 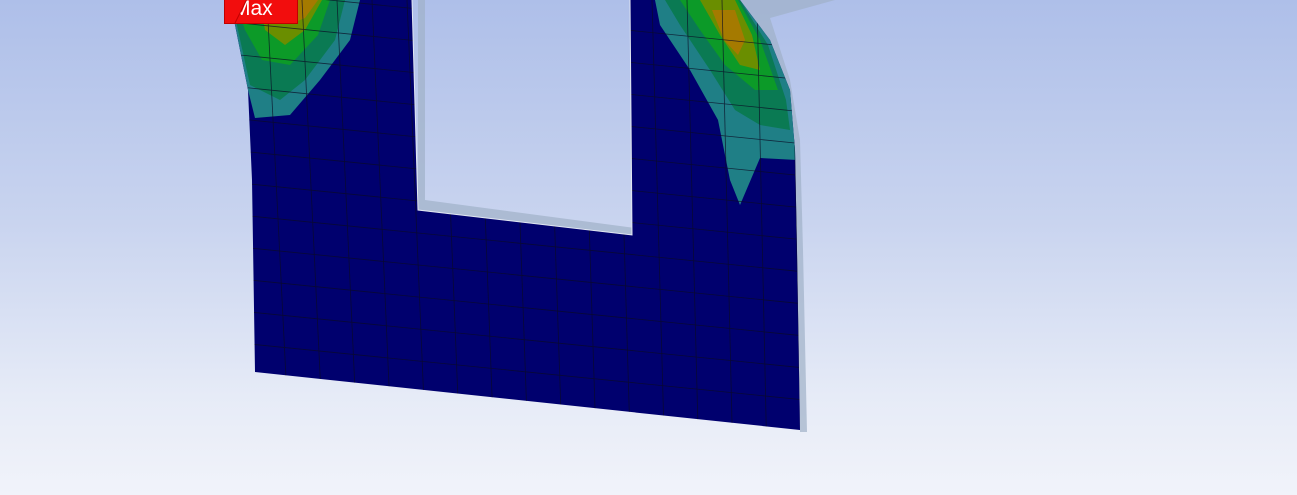 What do you see at coordinates (517, 466) in the screenshot?
I see `mesh-line-horizontal` at bounding box center [517, 466].